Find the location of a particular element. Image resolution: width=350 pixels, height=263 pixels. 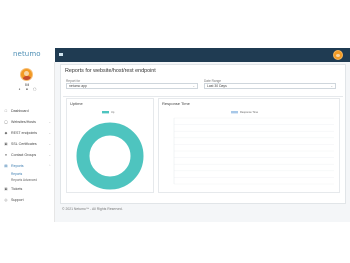

date-range-select: Last 30 Days ⌄ is located at coordinates (270, 86).